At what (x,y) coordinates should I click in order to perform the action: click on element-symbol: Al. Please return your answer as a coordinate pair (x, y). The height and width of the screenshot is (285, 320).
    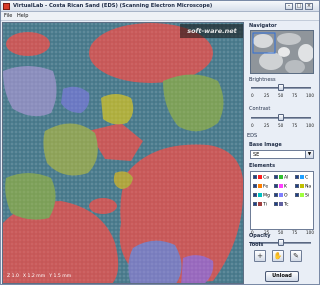
    Looking at the image, I should click on (286, 178).